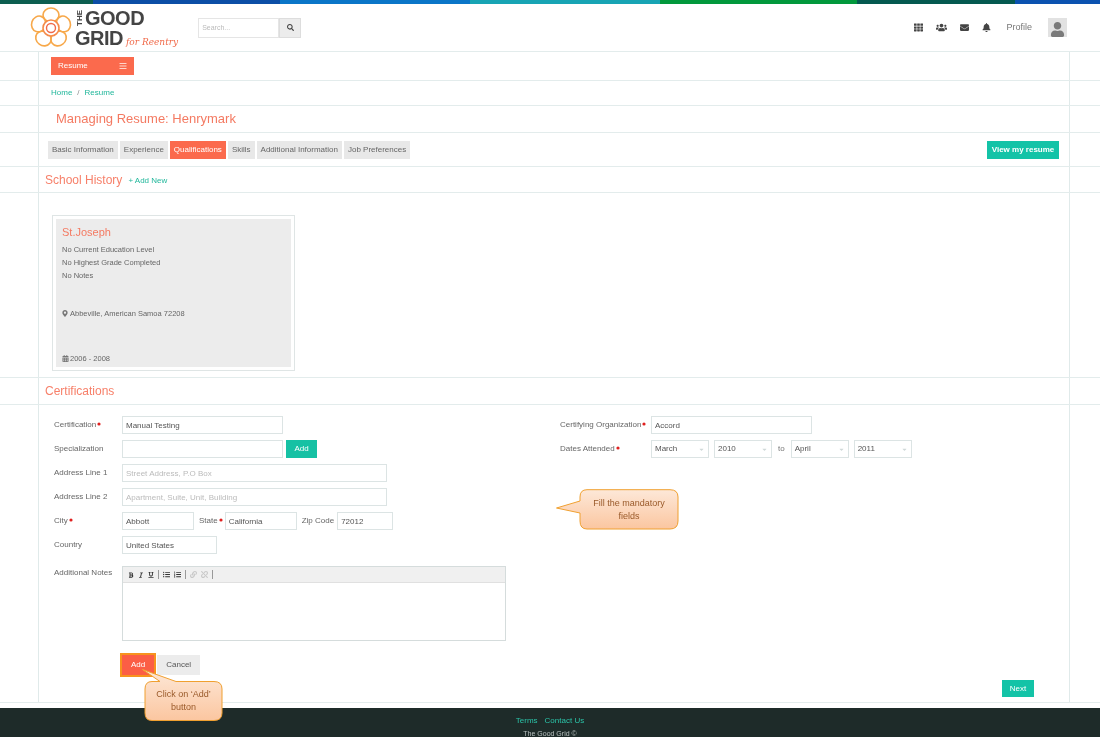 This screenshot has height=737, width=1100. What do you see at coordinates (987, 27) in the screenshot?
I see `bell-icon` at bounding box center [987, 27].